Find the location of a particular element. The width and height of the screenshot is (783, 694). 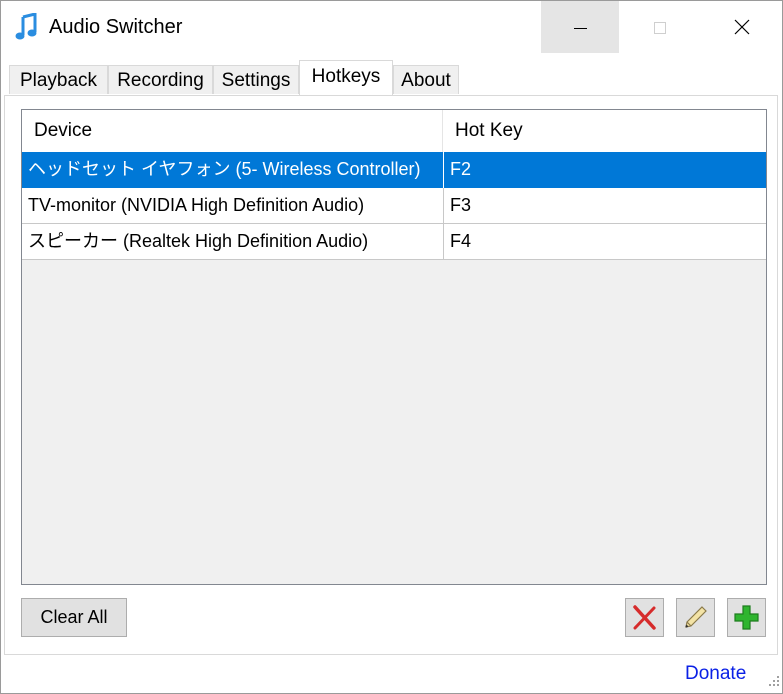

add-hotkey-button is located at coordinates (746, 617).